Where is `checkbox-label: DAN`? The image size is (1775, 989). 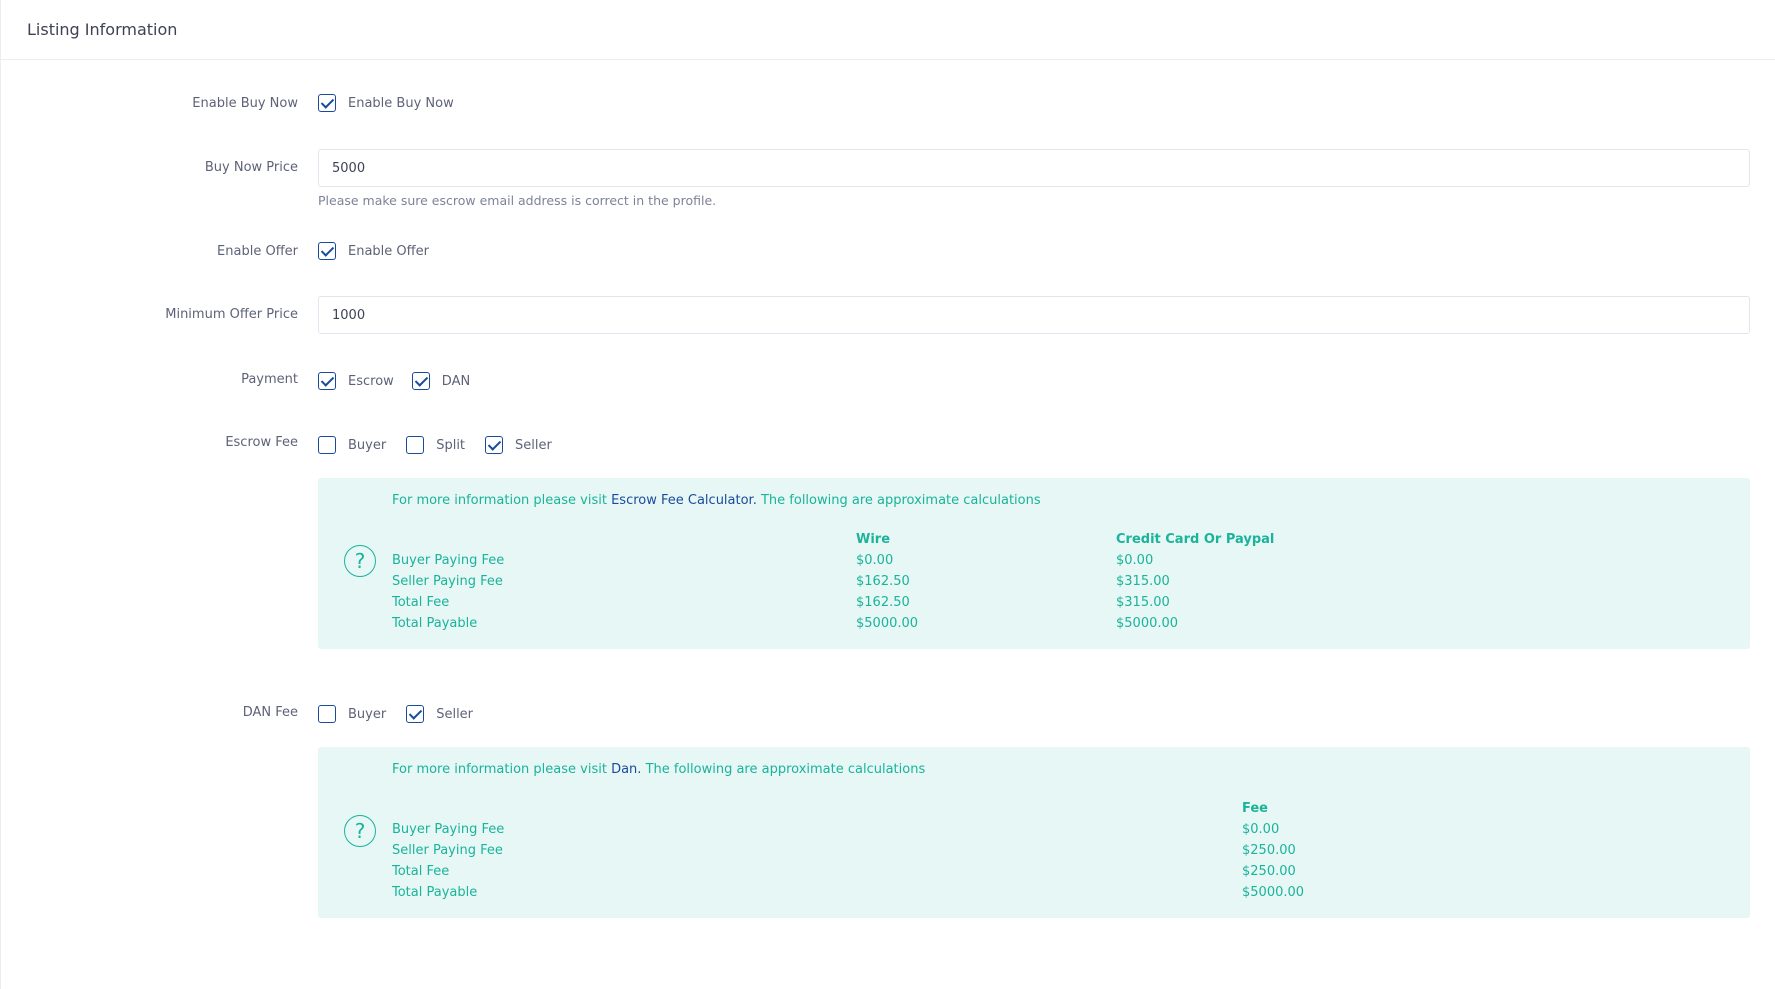 checkbox-label: DAN is located at coordinates (456, 381).